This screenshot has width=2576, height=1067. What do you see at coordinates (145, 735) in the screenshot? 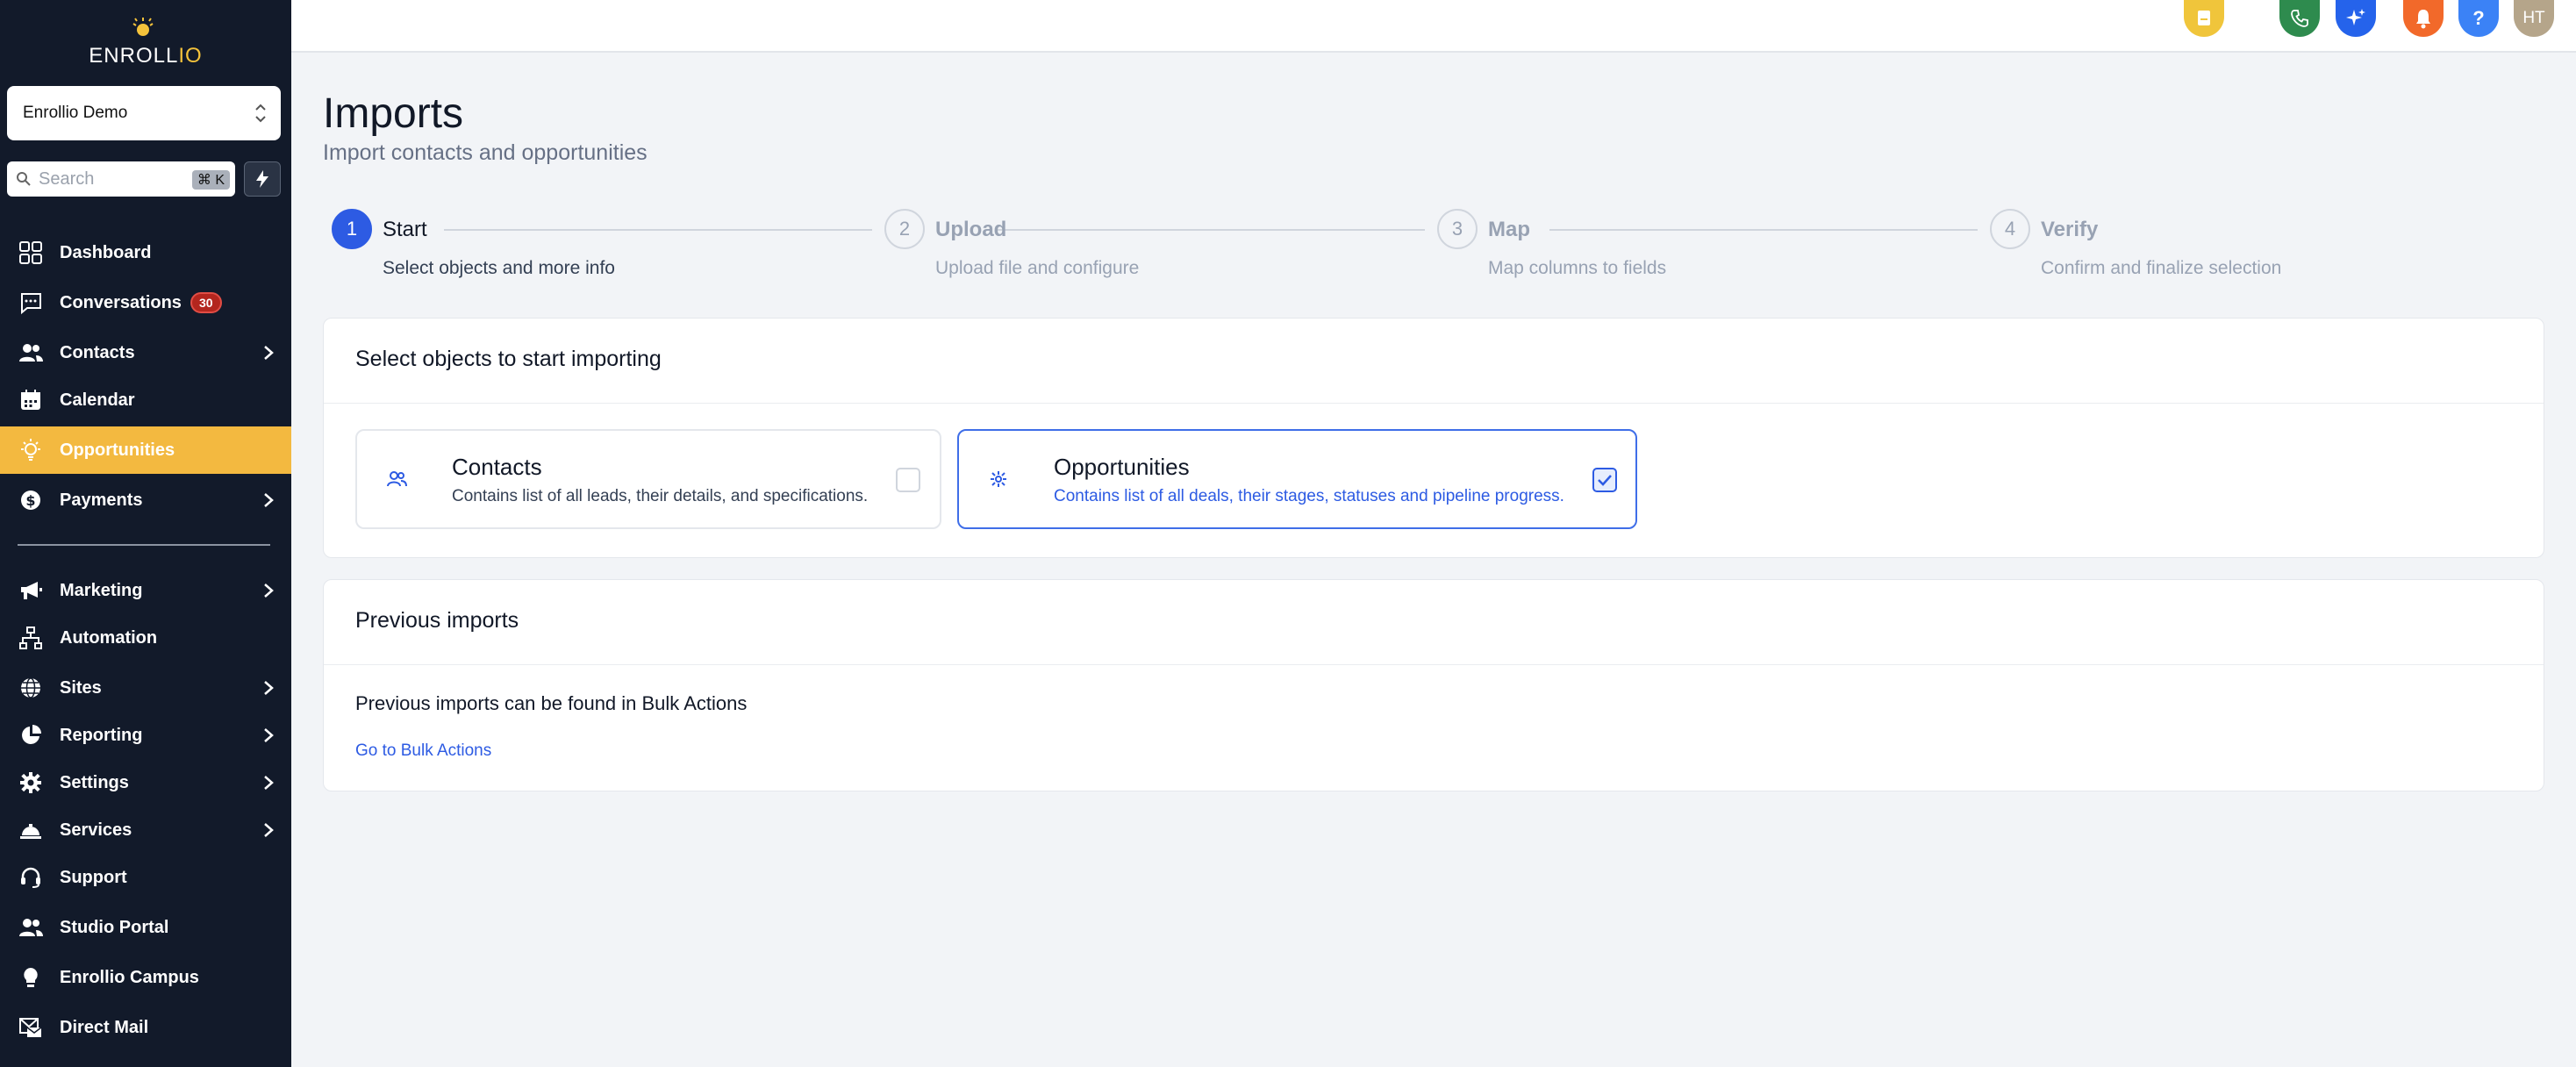
I see `sidebar-item-reporting: Reporting` at bounding box center [145, 735].